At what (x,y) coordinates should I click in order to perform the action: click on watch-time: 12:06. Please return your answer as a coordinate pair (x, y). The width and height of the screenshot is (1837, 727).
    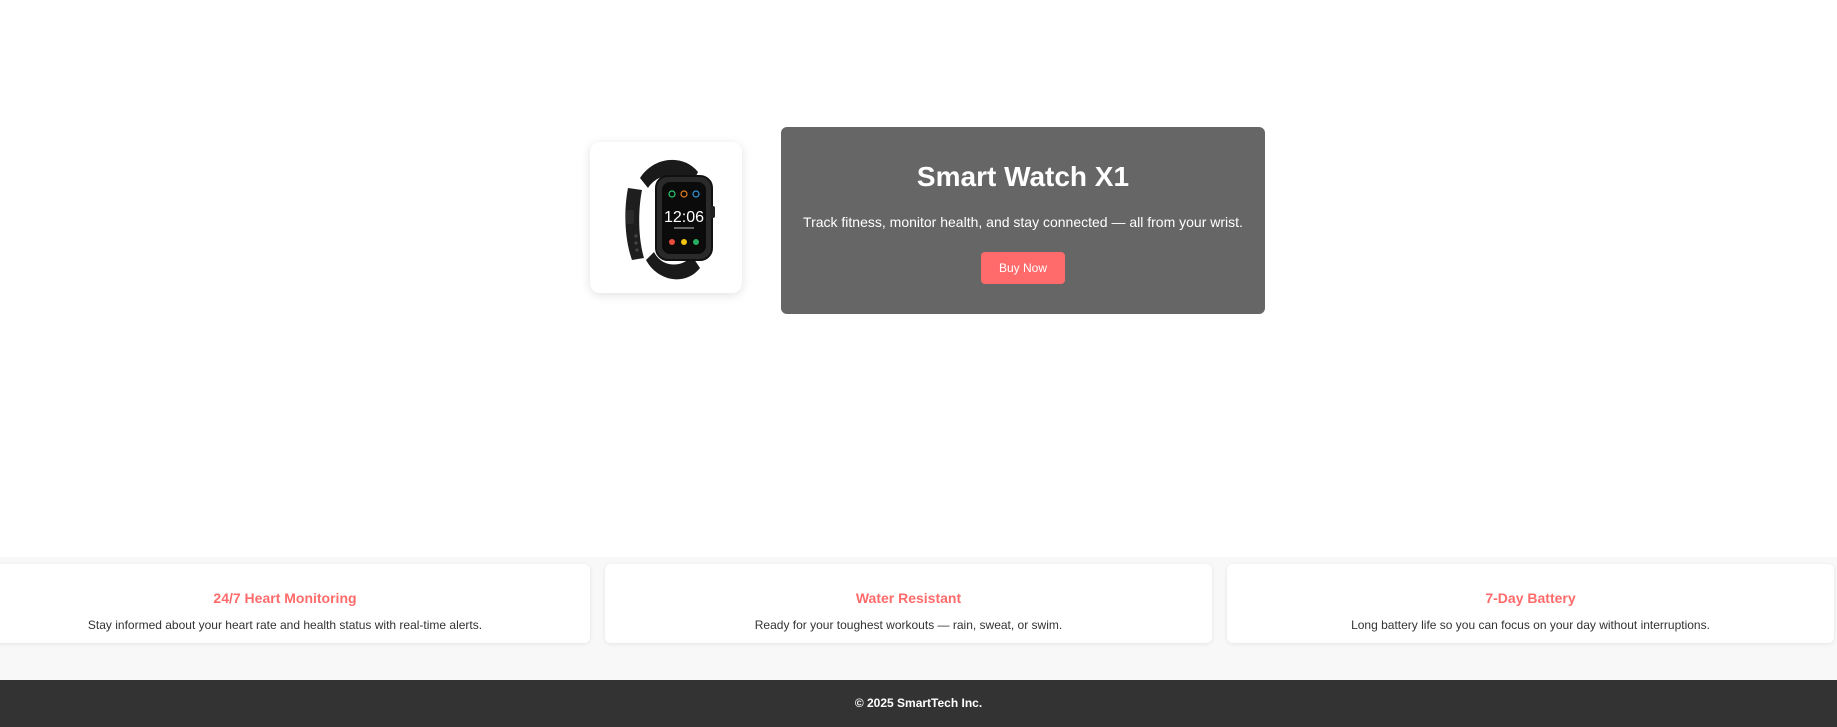
    Looking at the image, I should click on (684, 217).